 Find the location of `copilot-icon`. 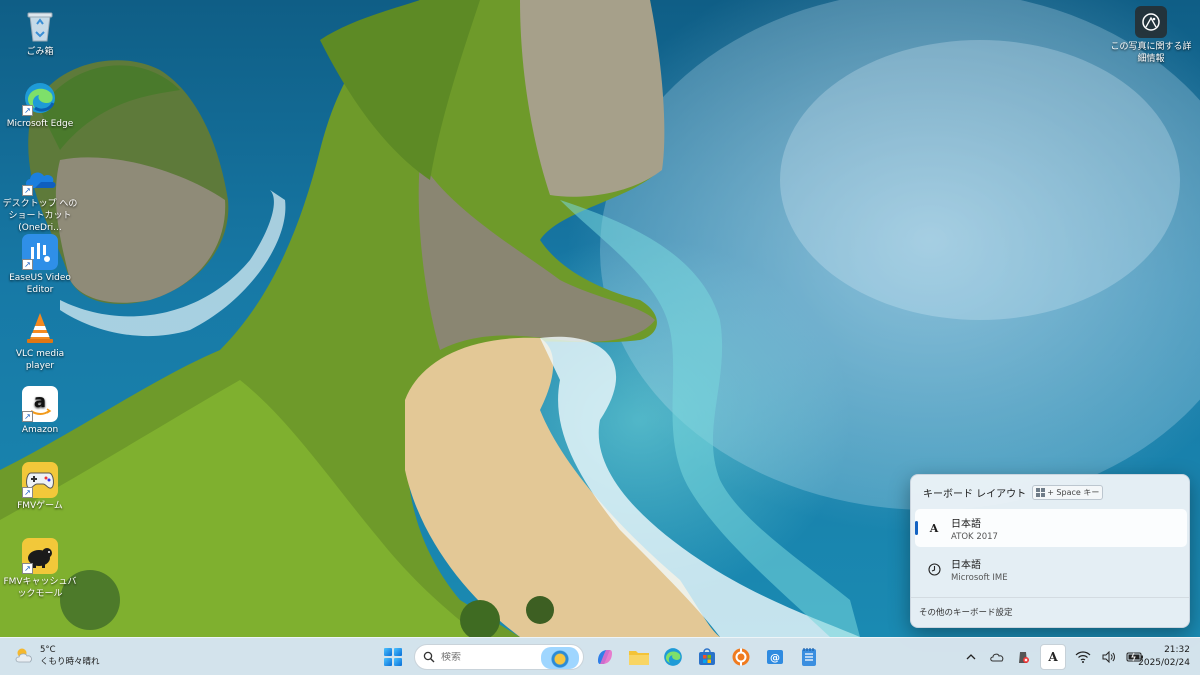

copilot-icon is located at coordinates (605, 657).